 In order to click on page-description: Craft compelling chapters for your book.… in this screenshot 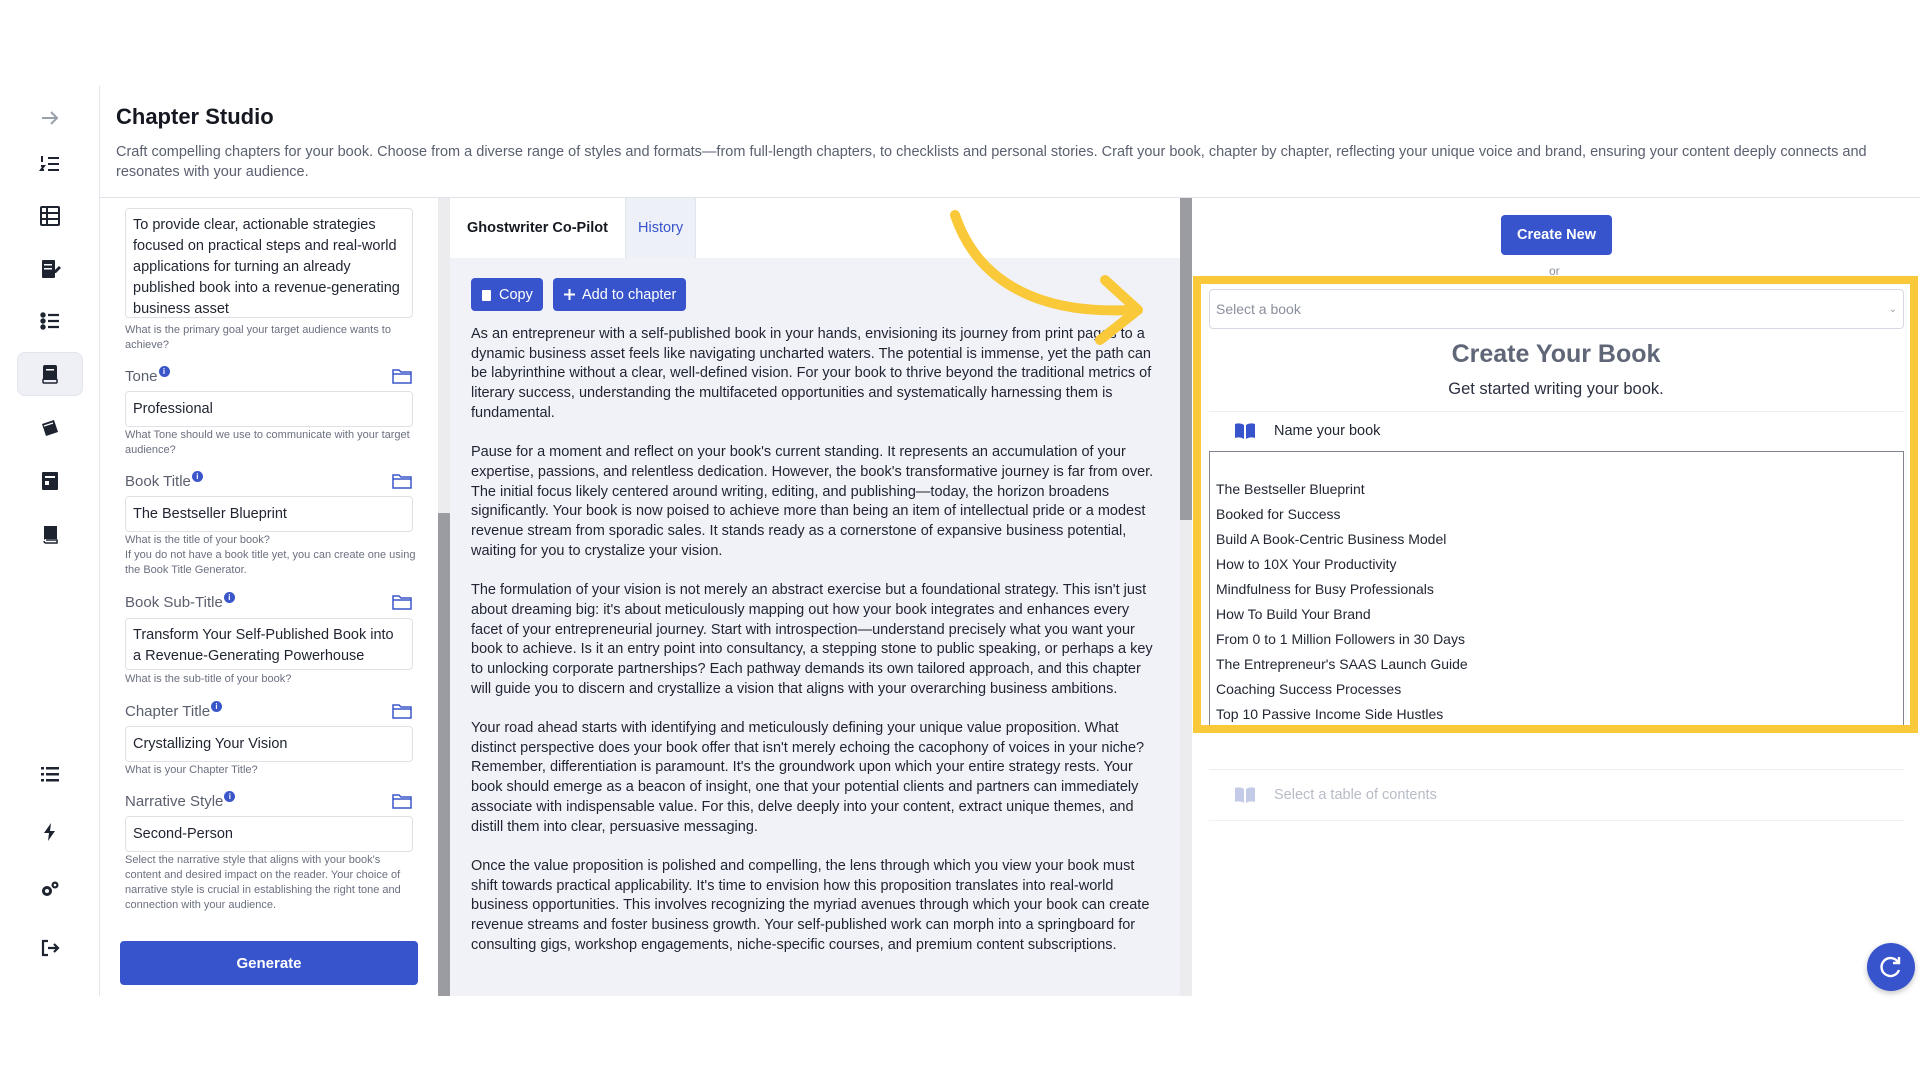, I will do `click(991, 162)`.